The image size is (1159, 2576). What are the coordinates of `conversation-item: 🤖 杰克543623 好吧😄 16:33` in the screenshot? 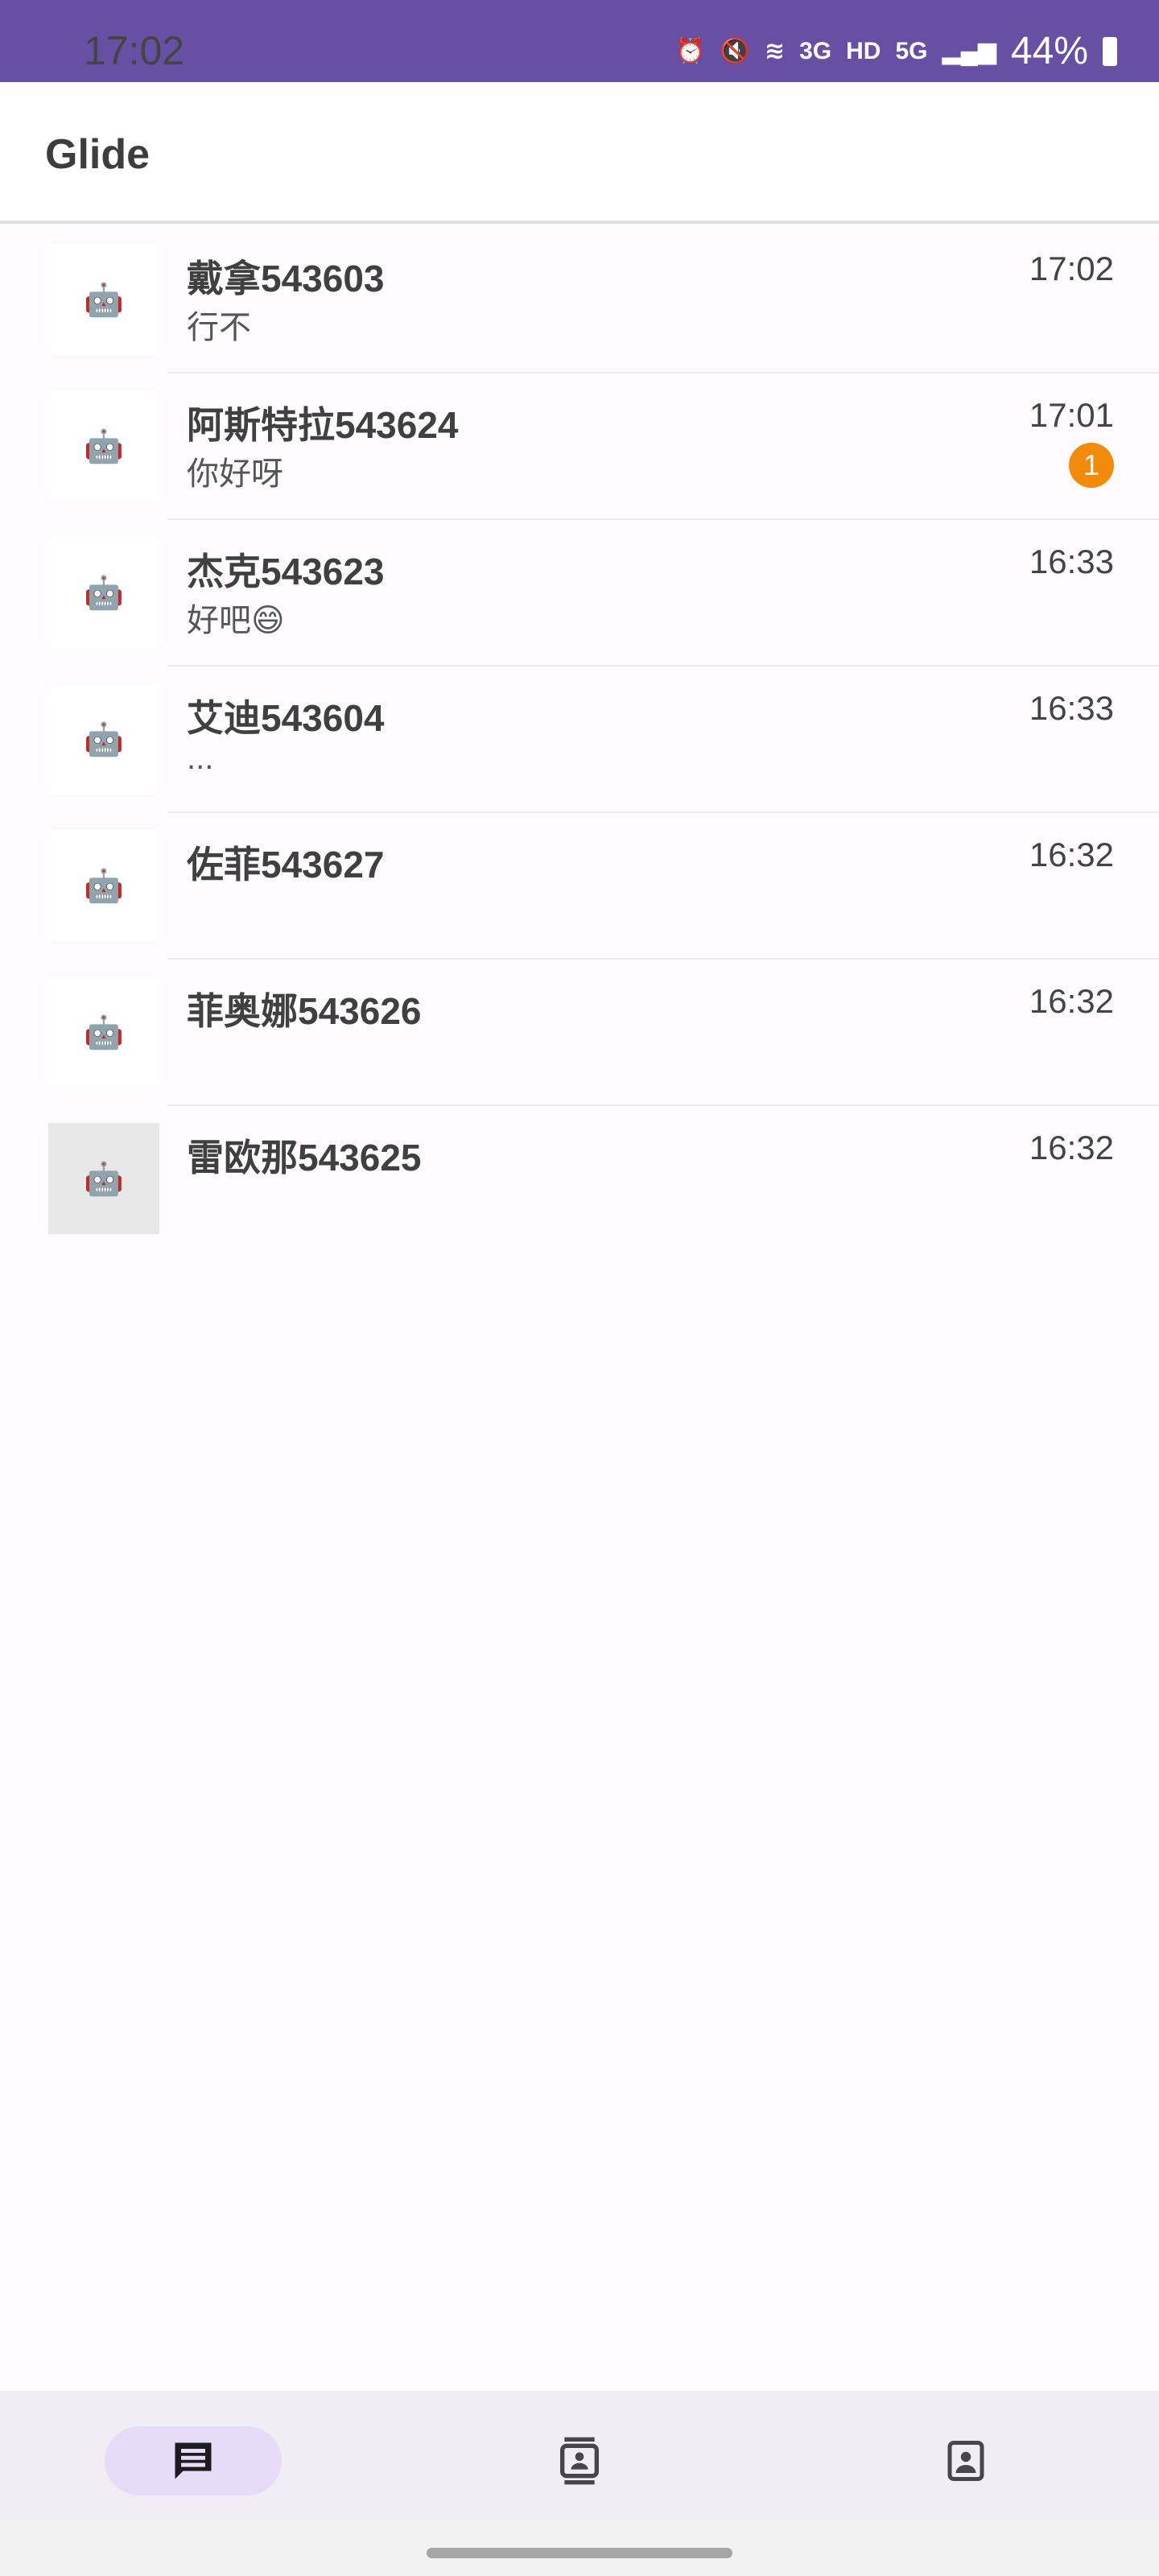 It's located at (579, 593).